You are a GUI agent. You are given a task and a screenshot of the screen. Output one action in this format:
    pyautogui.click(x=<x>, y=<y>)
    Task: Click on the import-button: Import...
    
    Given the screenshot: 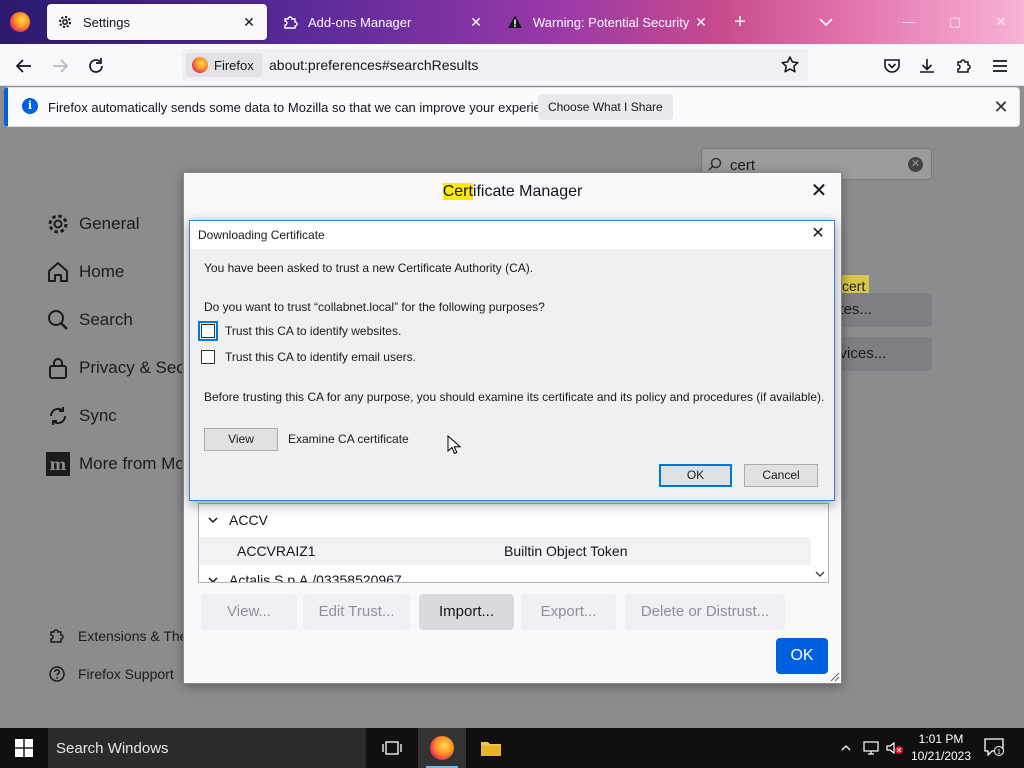 What is the action you would take?
    pyautogui.click(x=466, y=612)
    